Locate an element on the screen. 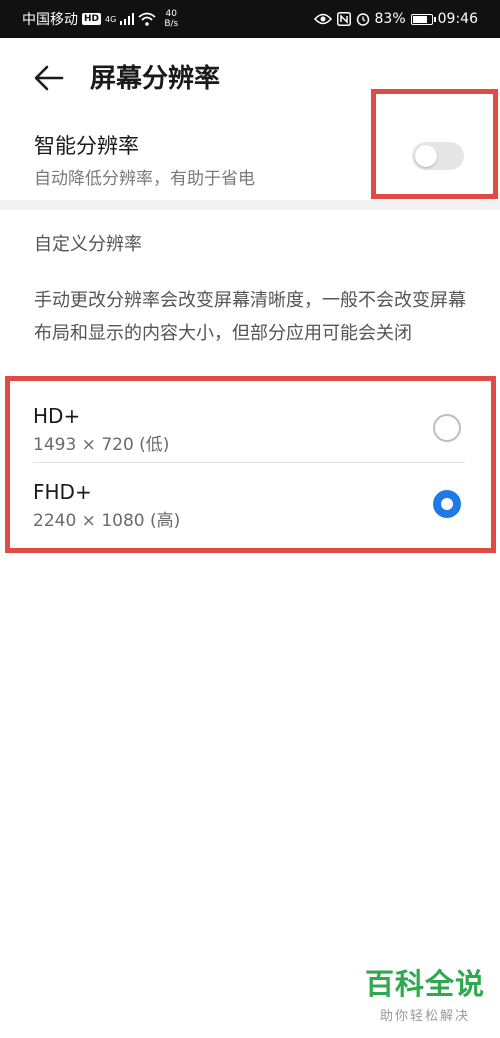  clock: 09:46 is located at coordinates (457, 19).